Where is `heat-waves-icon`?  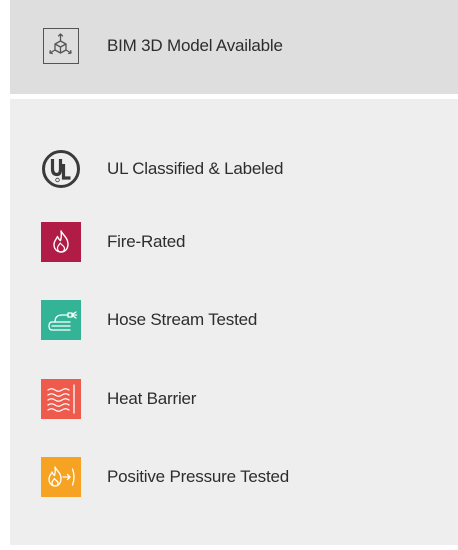
heat-waves-icon is located at coordinates (61, 399).